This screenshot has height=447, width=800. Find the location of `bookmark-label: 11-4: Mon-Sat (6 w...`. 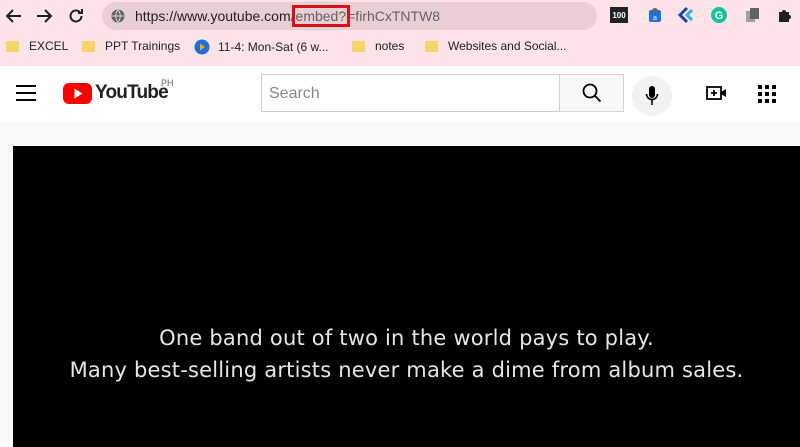

bookmark-label: 11-4: Mon-Sat (6 w... is located at coordinates (273, 47).